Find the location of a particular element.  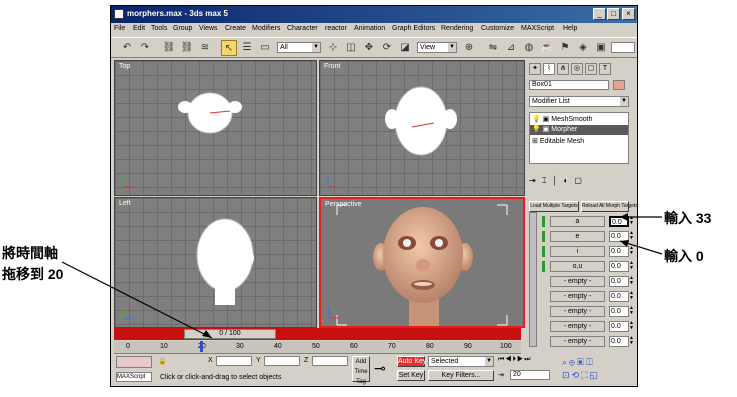

annotation-input-33: 輸入 33 is located at coordinates (688, 218).